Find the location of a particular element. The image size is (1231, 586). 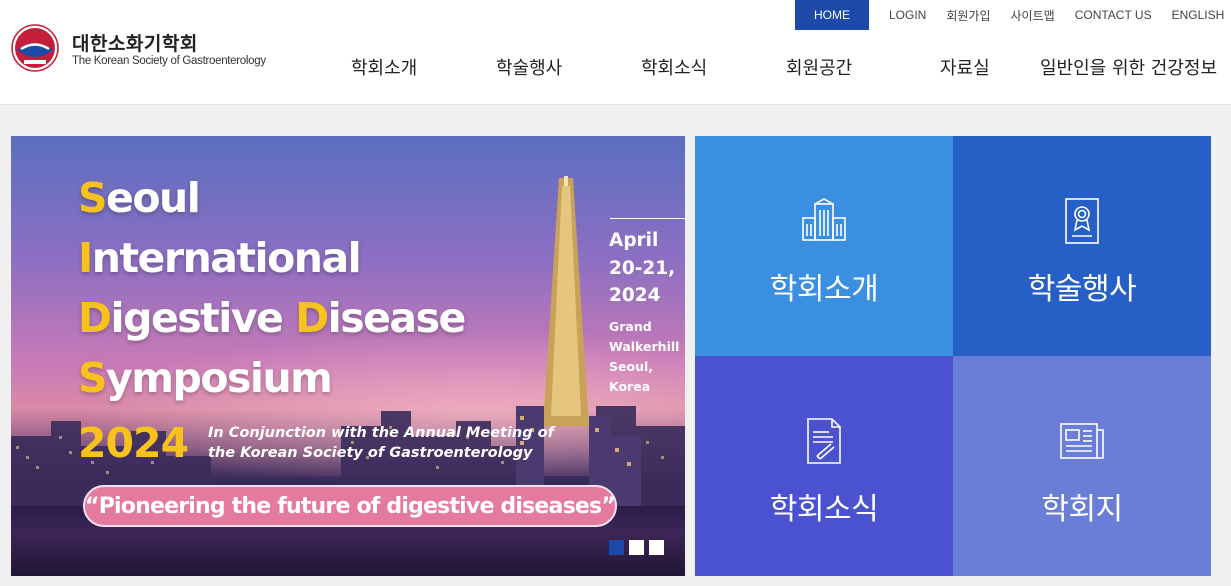

nav-news: 학회소식 is located at coordinates (674, 67).